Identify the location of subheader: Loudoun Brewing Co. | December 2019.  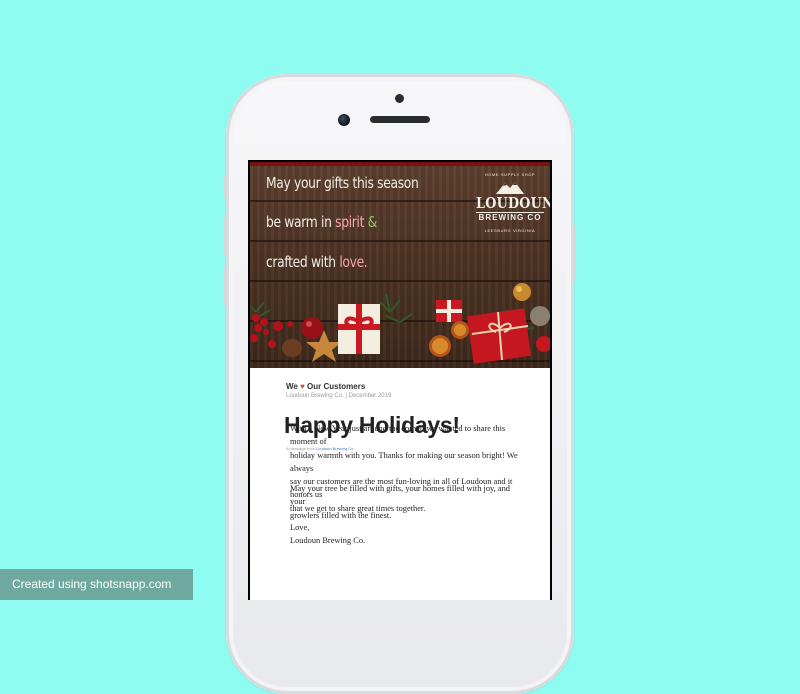
(339, 396).